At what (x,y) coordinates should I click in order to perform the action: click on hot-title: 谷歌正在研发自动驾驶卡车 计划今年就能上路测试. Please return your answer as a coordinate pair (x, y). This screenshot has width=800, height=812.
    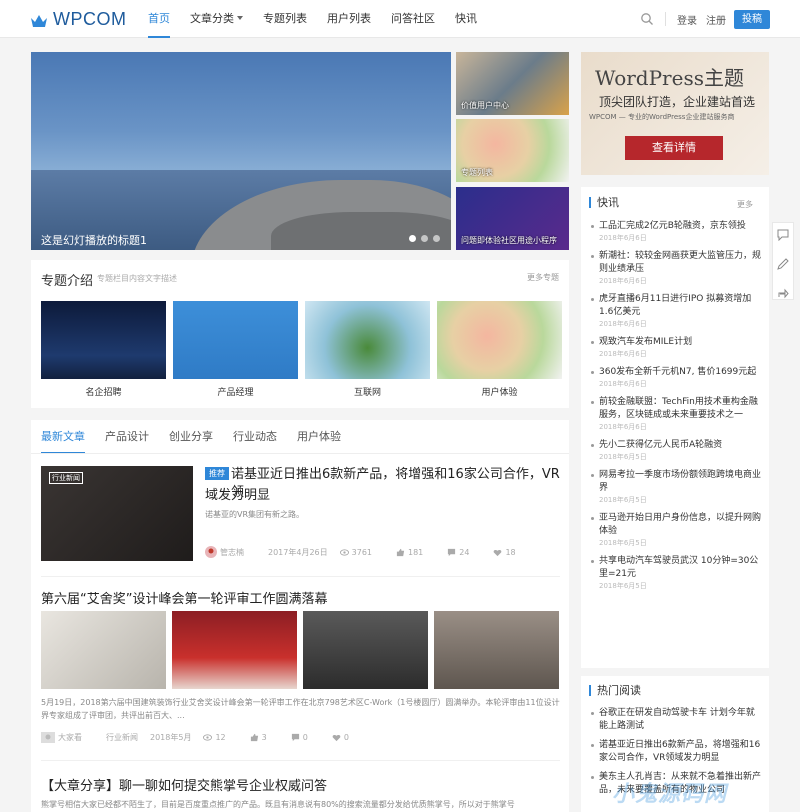
    Looking at the image, I should click on (677, 719).